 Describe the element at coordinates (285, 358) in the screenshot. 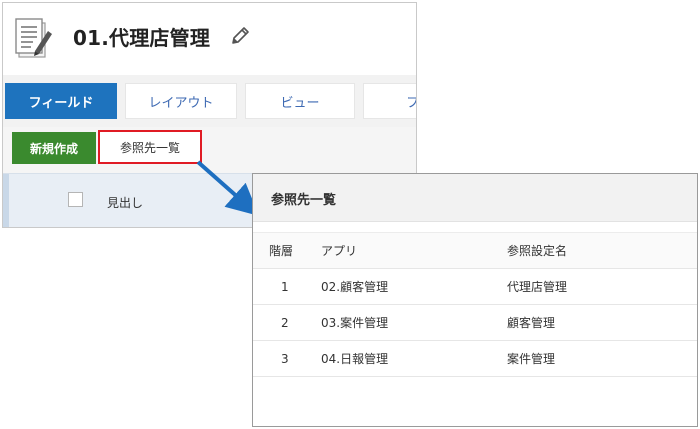

I see `row-level: 3` at that location.